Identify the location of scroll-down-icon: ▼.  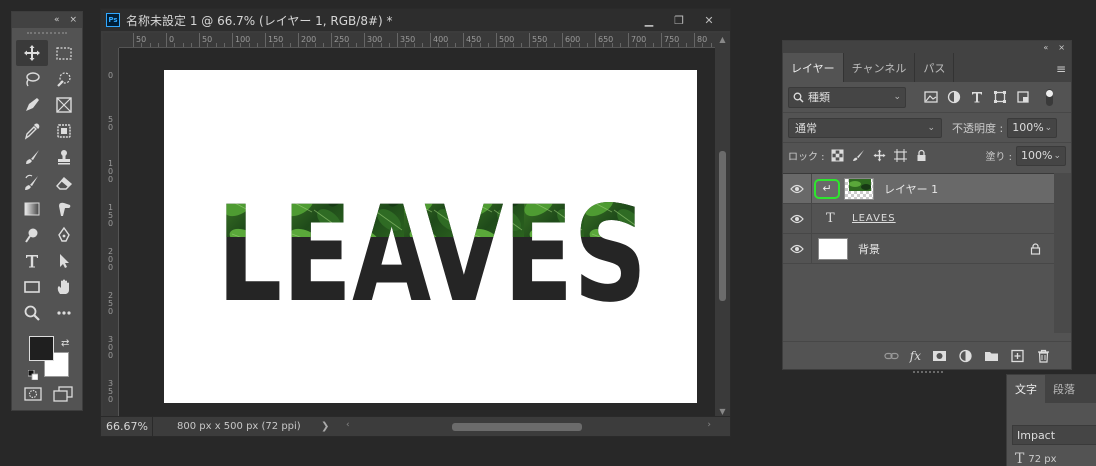
(722, 411).